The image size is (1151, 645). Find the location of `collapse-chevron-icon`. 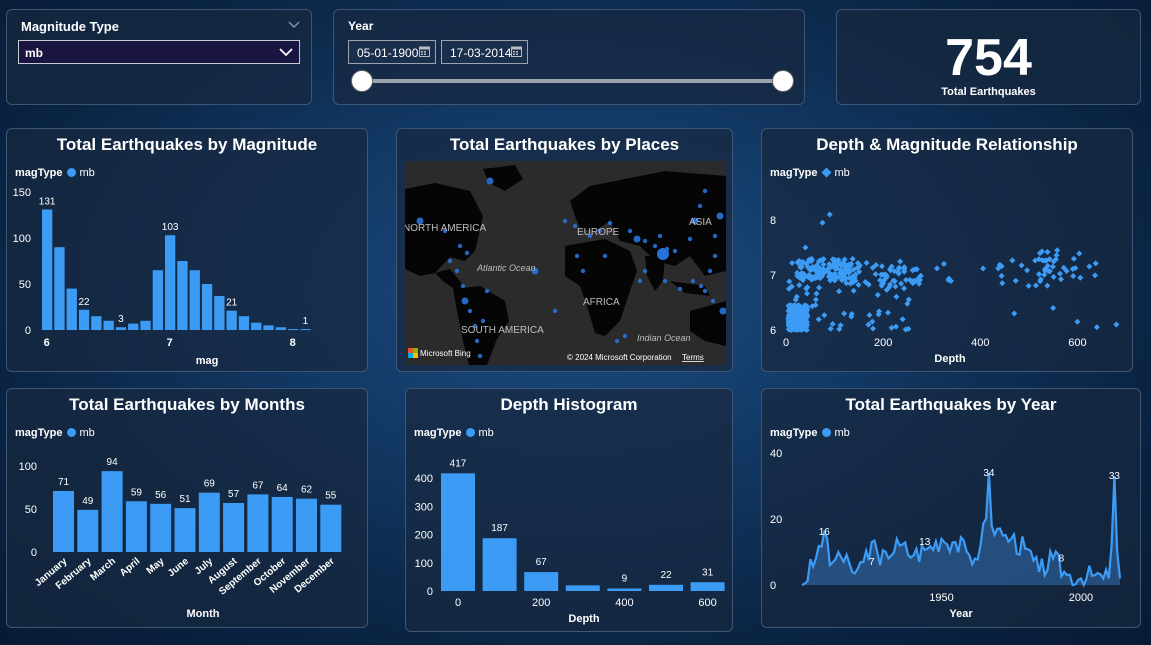

collapse-chevron-icon is located at coordinates (294, 25).